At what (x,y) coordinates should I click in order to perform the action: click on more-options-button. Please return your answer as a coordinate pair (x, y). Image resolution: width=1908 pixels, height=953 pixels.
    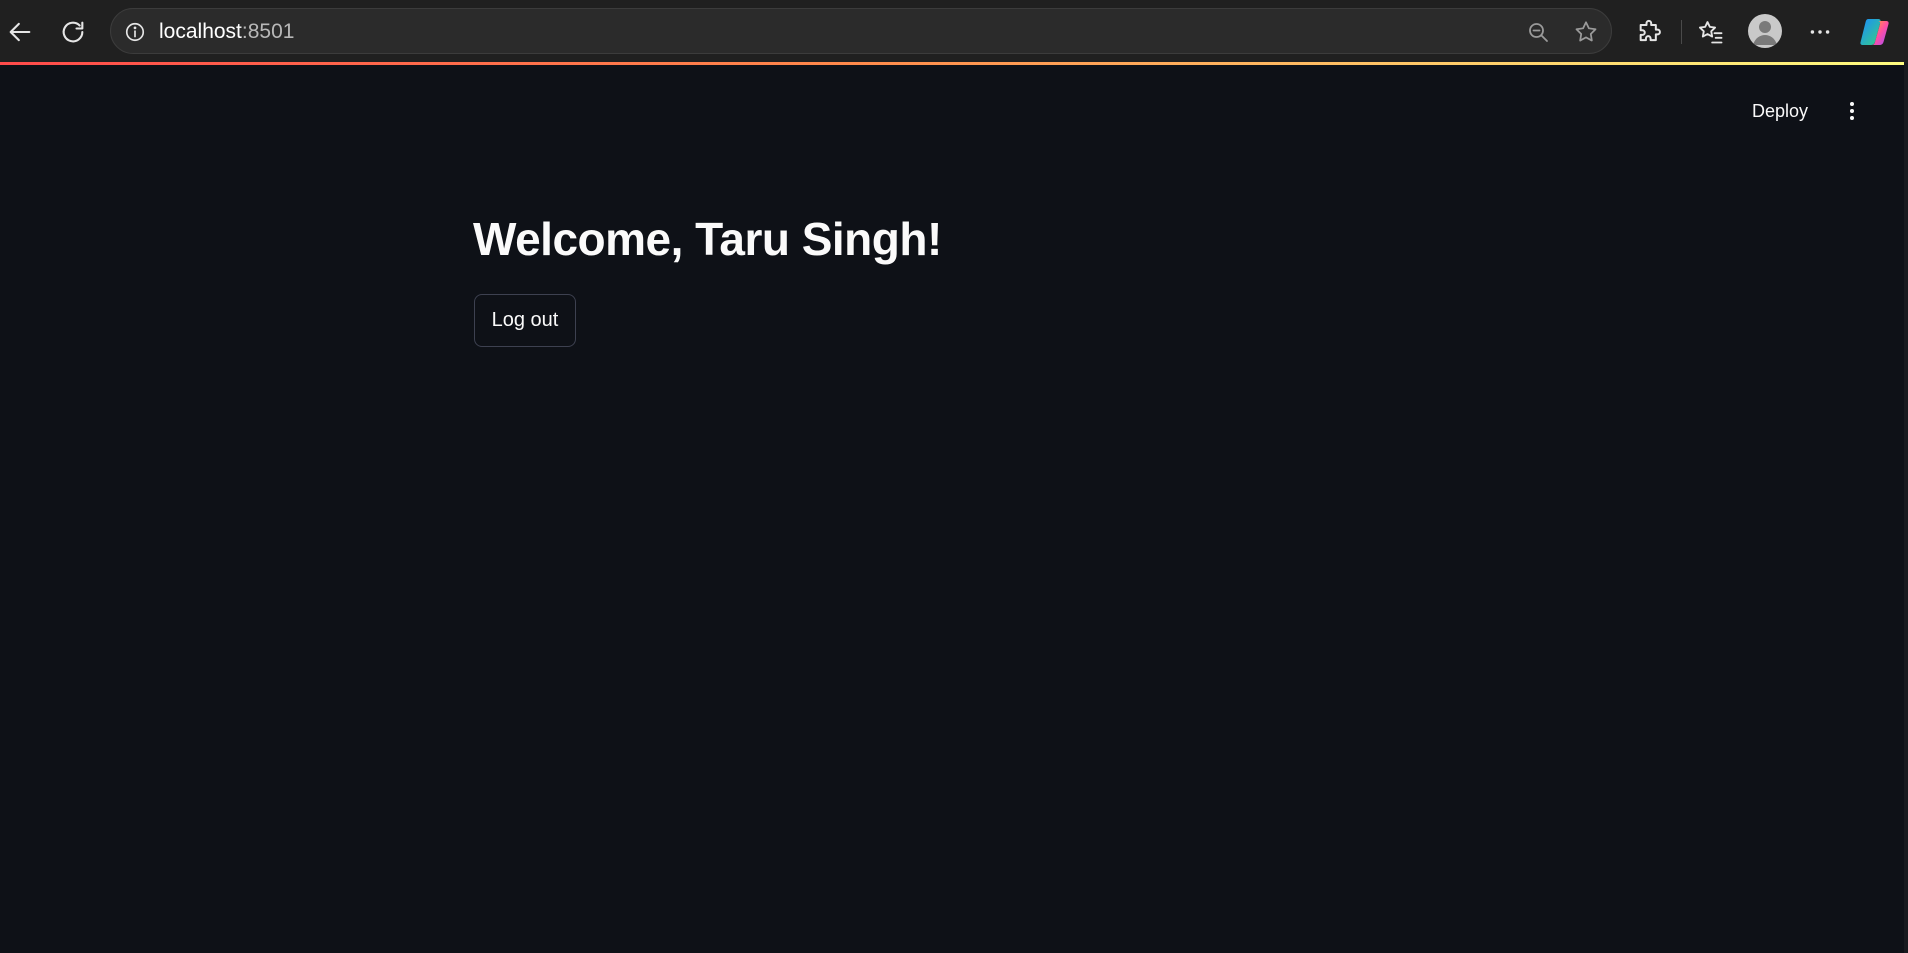
    Looking at the image, I should click on (1820, 32).